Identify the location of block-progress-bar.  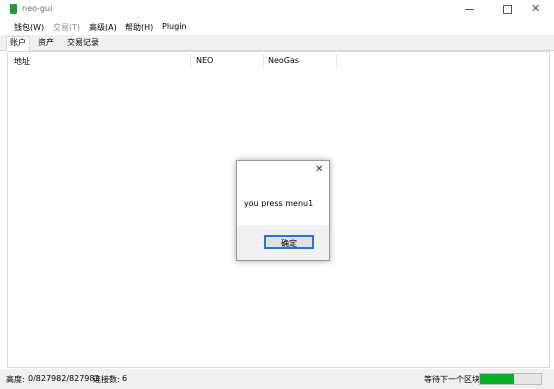
(510, 379).